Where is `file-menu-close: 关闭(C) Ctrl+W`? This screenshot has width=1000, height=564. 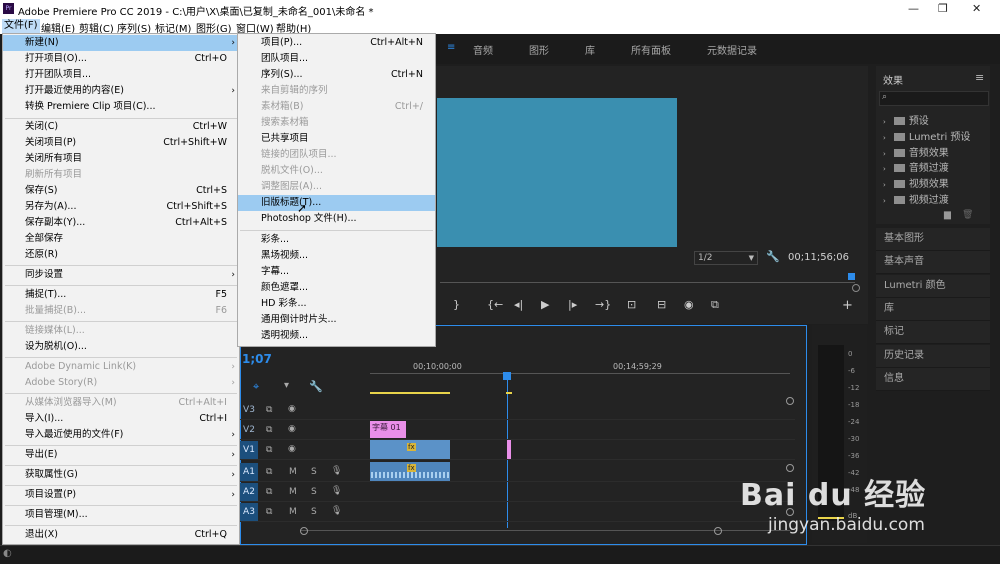 file-menu-close: 关闭(C) Ctrl+W is located at coordinates (121, 127).